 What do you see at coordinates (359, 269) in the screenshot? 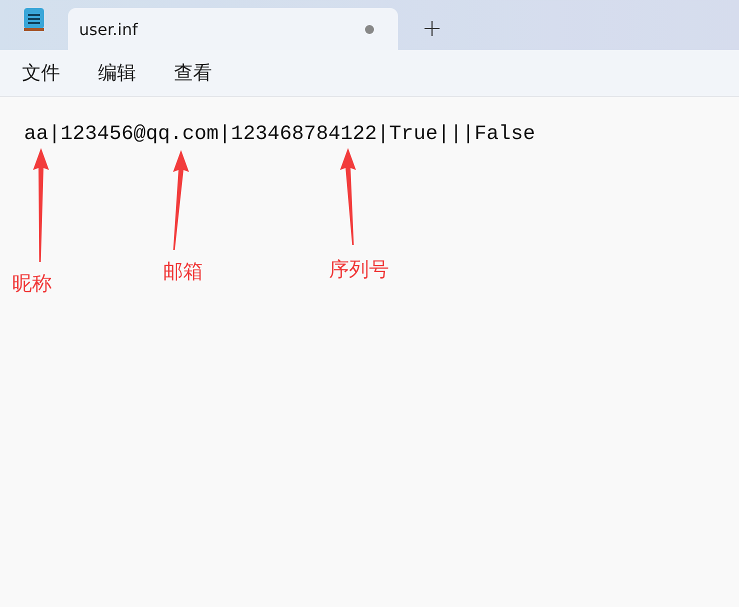
I see `annotation-label: 序列号` at bounding box center [359, 269].